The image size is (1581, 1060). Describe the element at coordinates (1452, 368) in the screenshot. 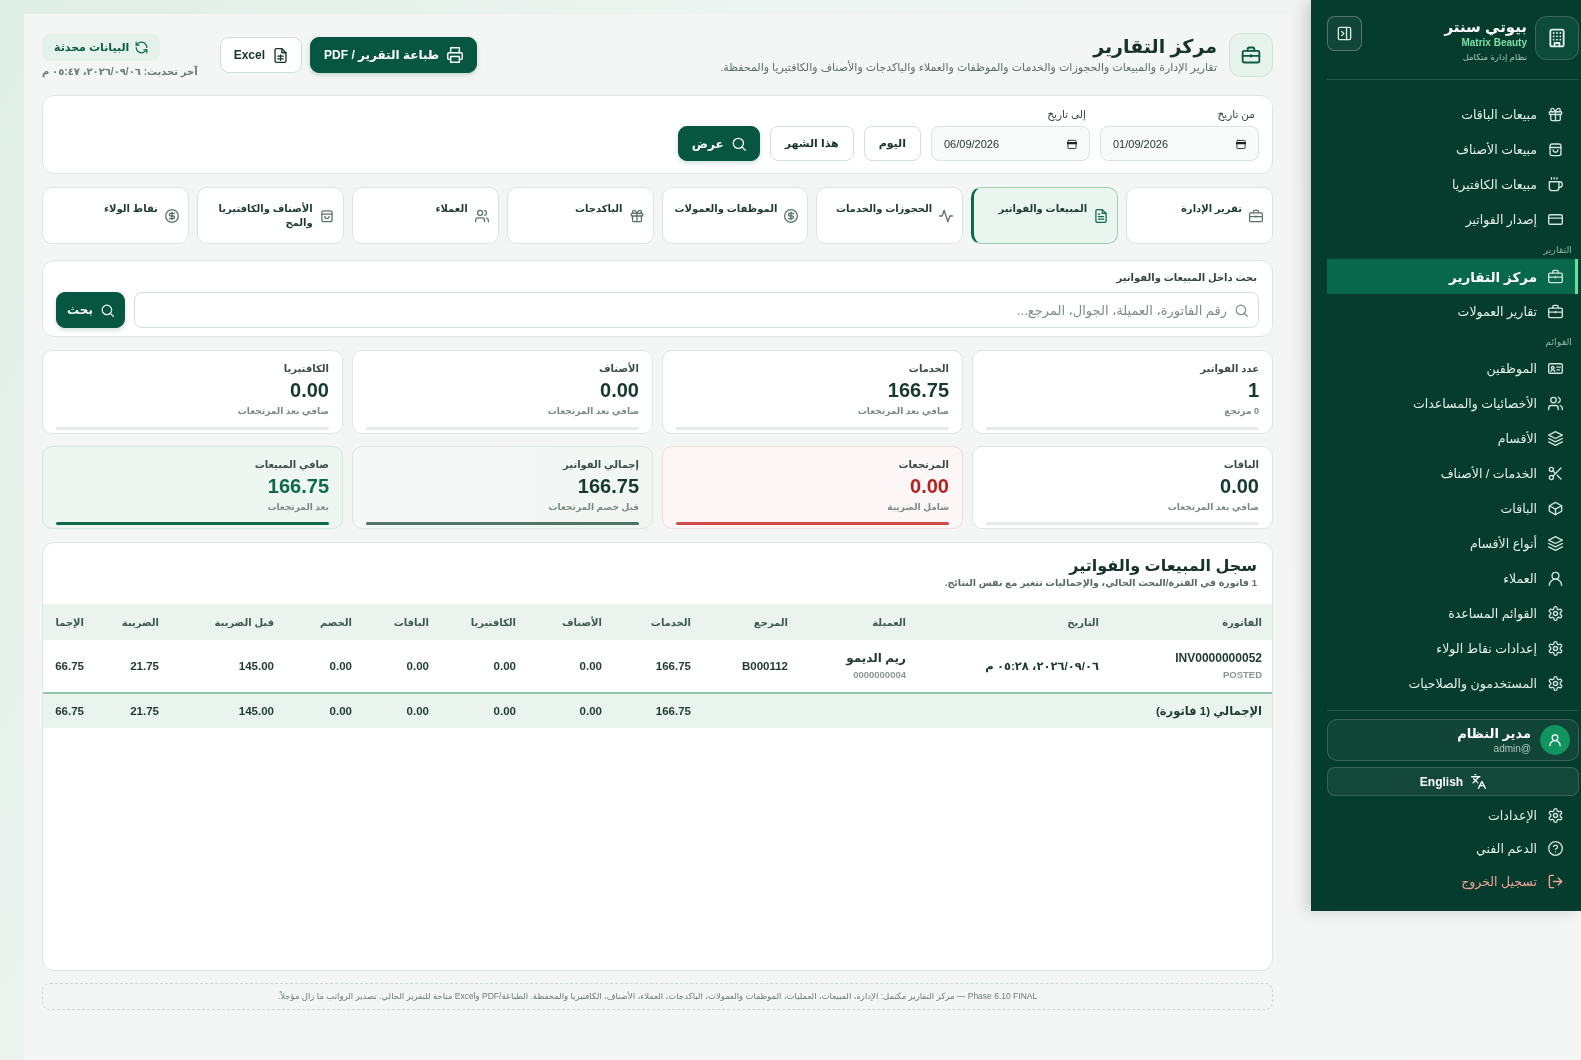

I see `nav-item: الموظفين` at that location.